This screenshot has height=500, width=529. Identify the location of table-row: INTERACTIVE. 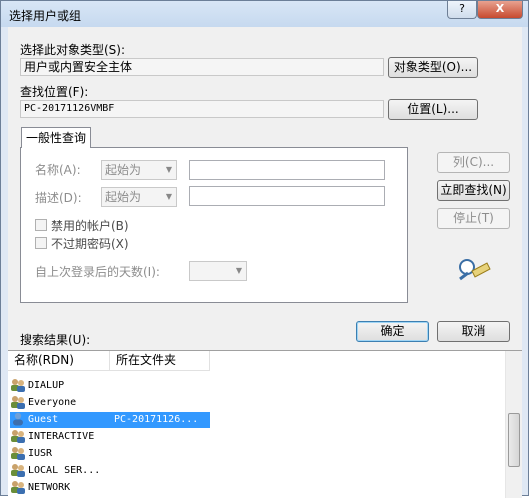
(110, 437).